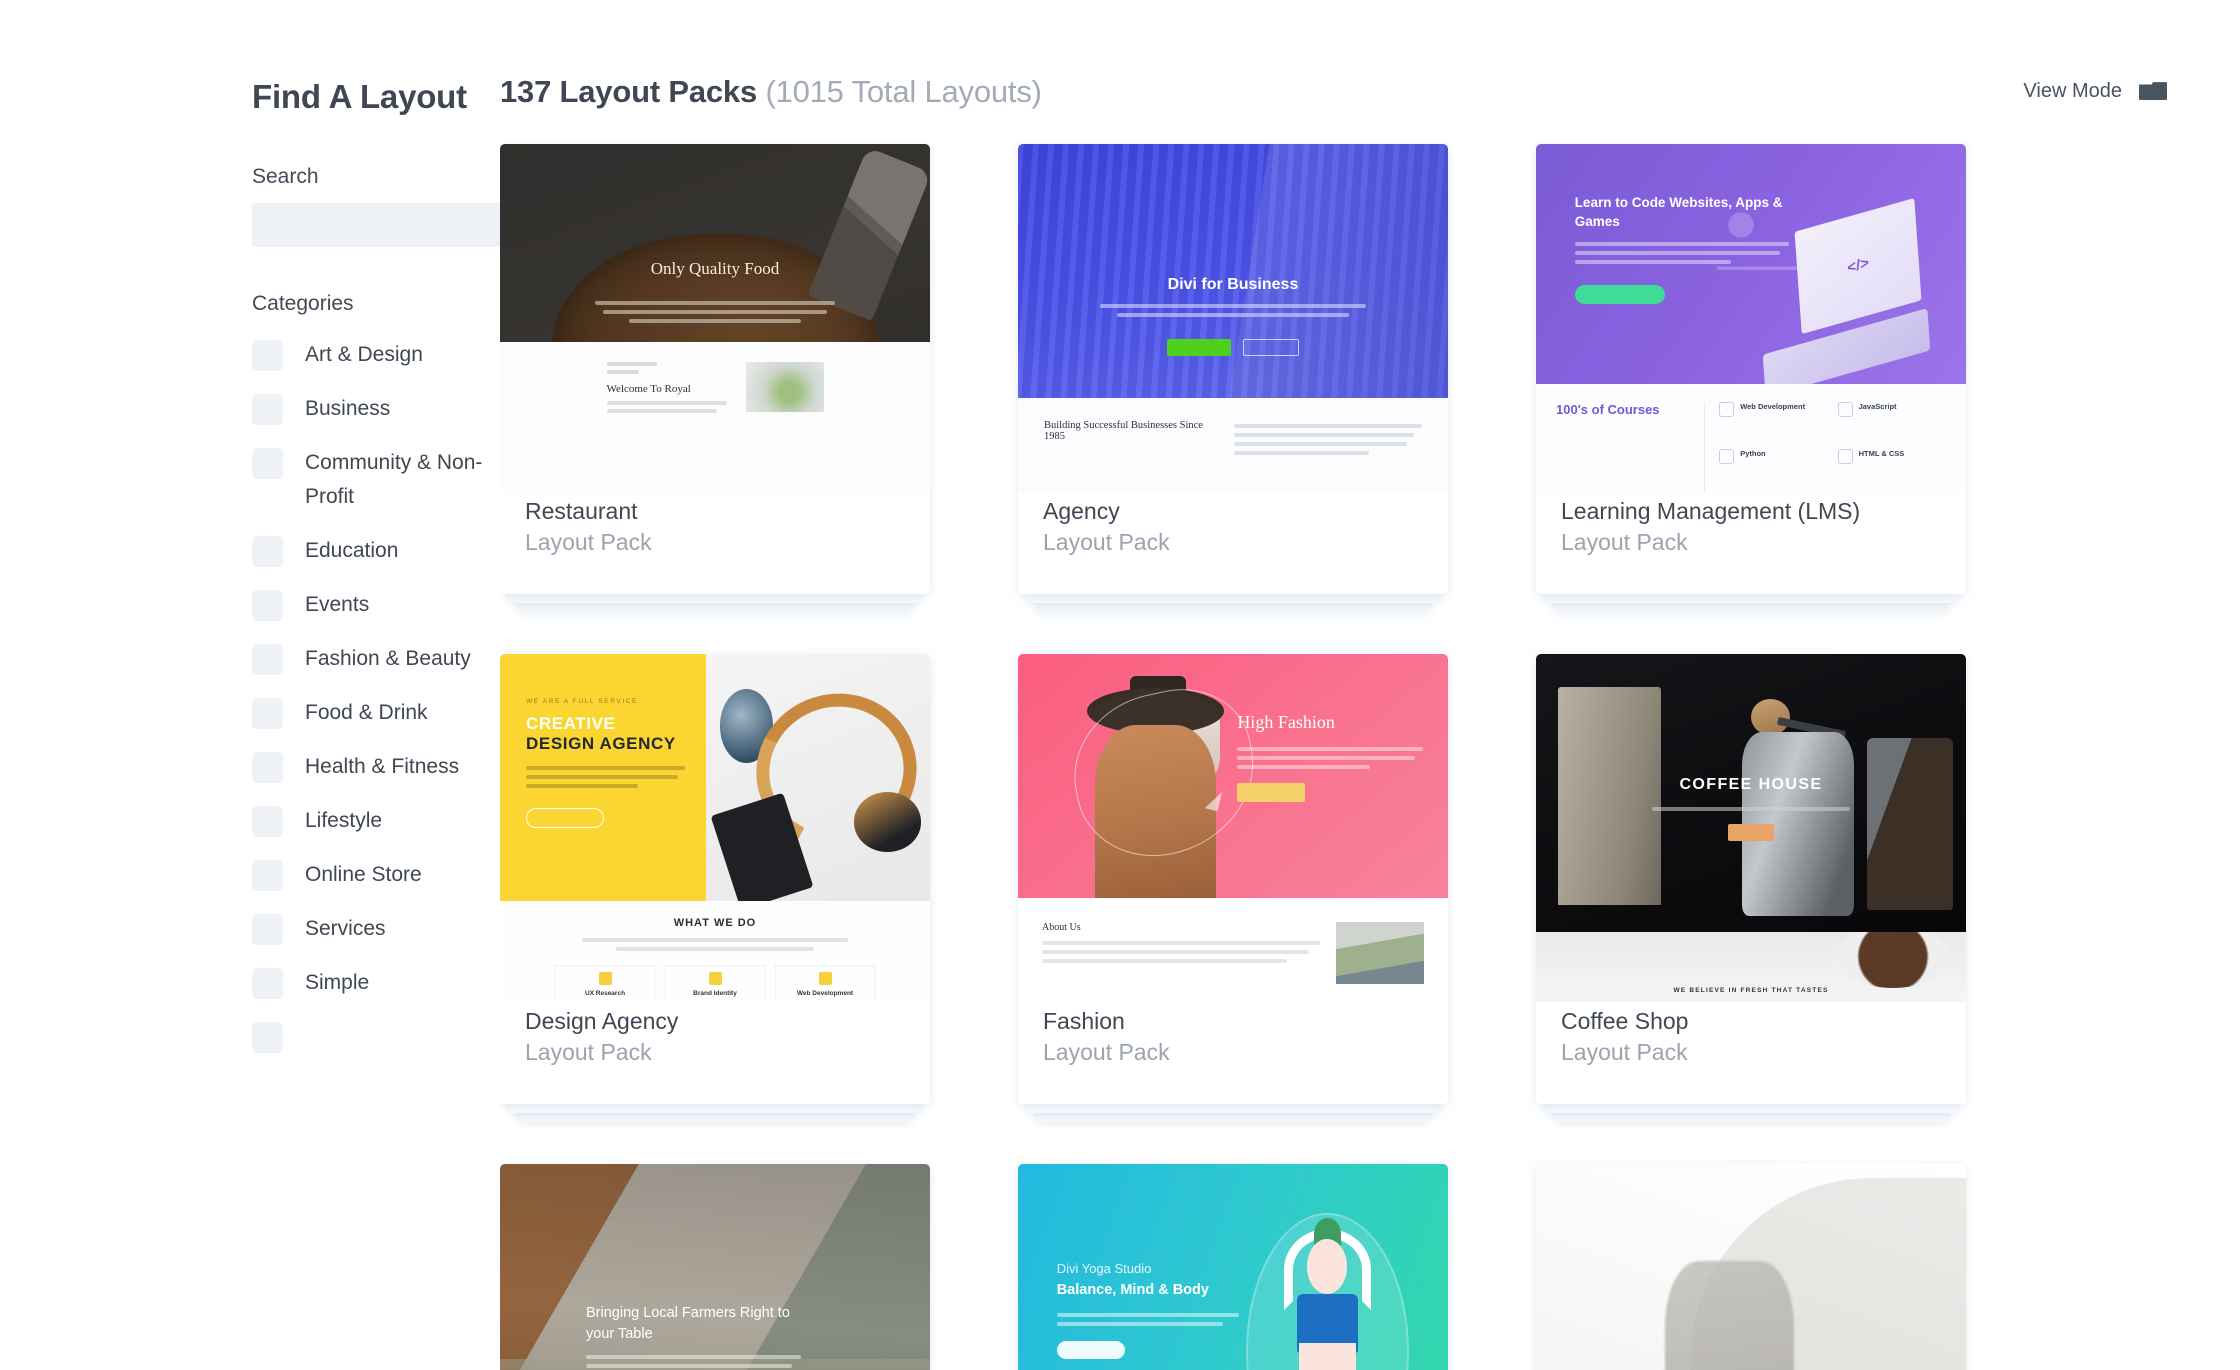 This screenshot has width=2240, height=1370. Describe the element at coordinates (359, 96) in the screenshot. I see `page-title: Find A Layout` at that location.